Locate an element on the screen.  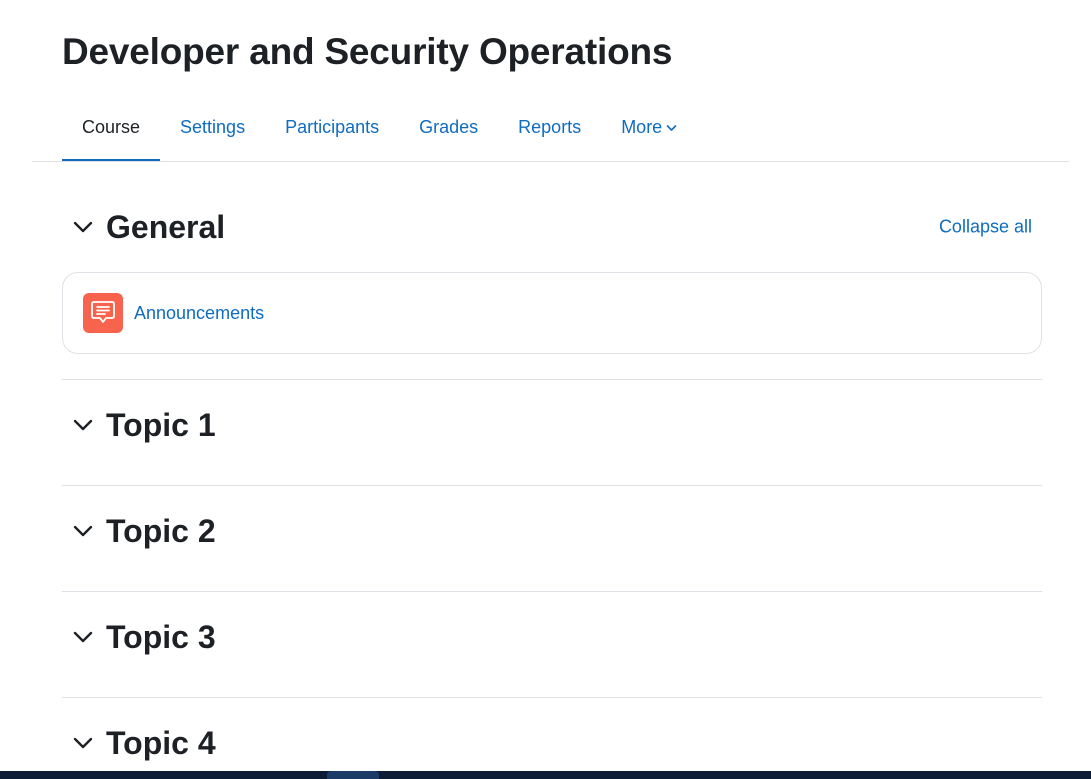
section-header: Topic 1 is located at coordinates (552, 425).